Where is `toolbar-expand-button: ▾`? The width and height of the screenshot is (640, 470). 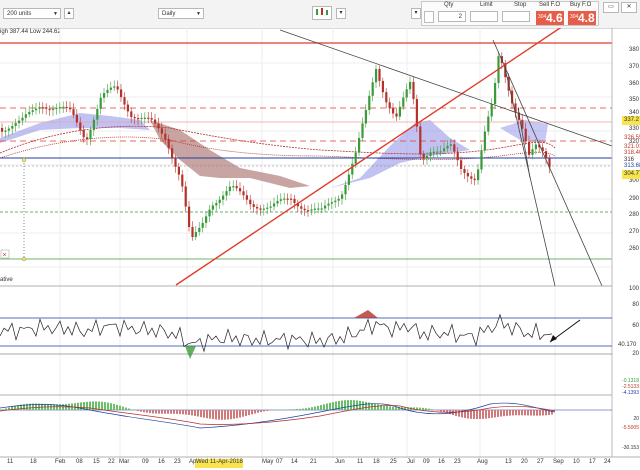 toolbar-expand-button: ▾ is located at coordinates (416, 13).